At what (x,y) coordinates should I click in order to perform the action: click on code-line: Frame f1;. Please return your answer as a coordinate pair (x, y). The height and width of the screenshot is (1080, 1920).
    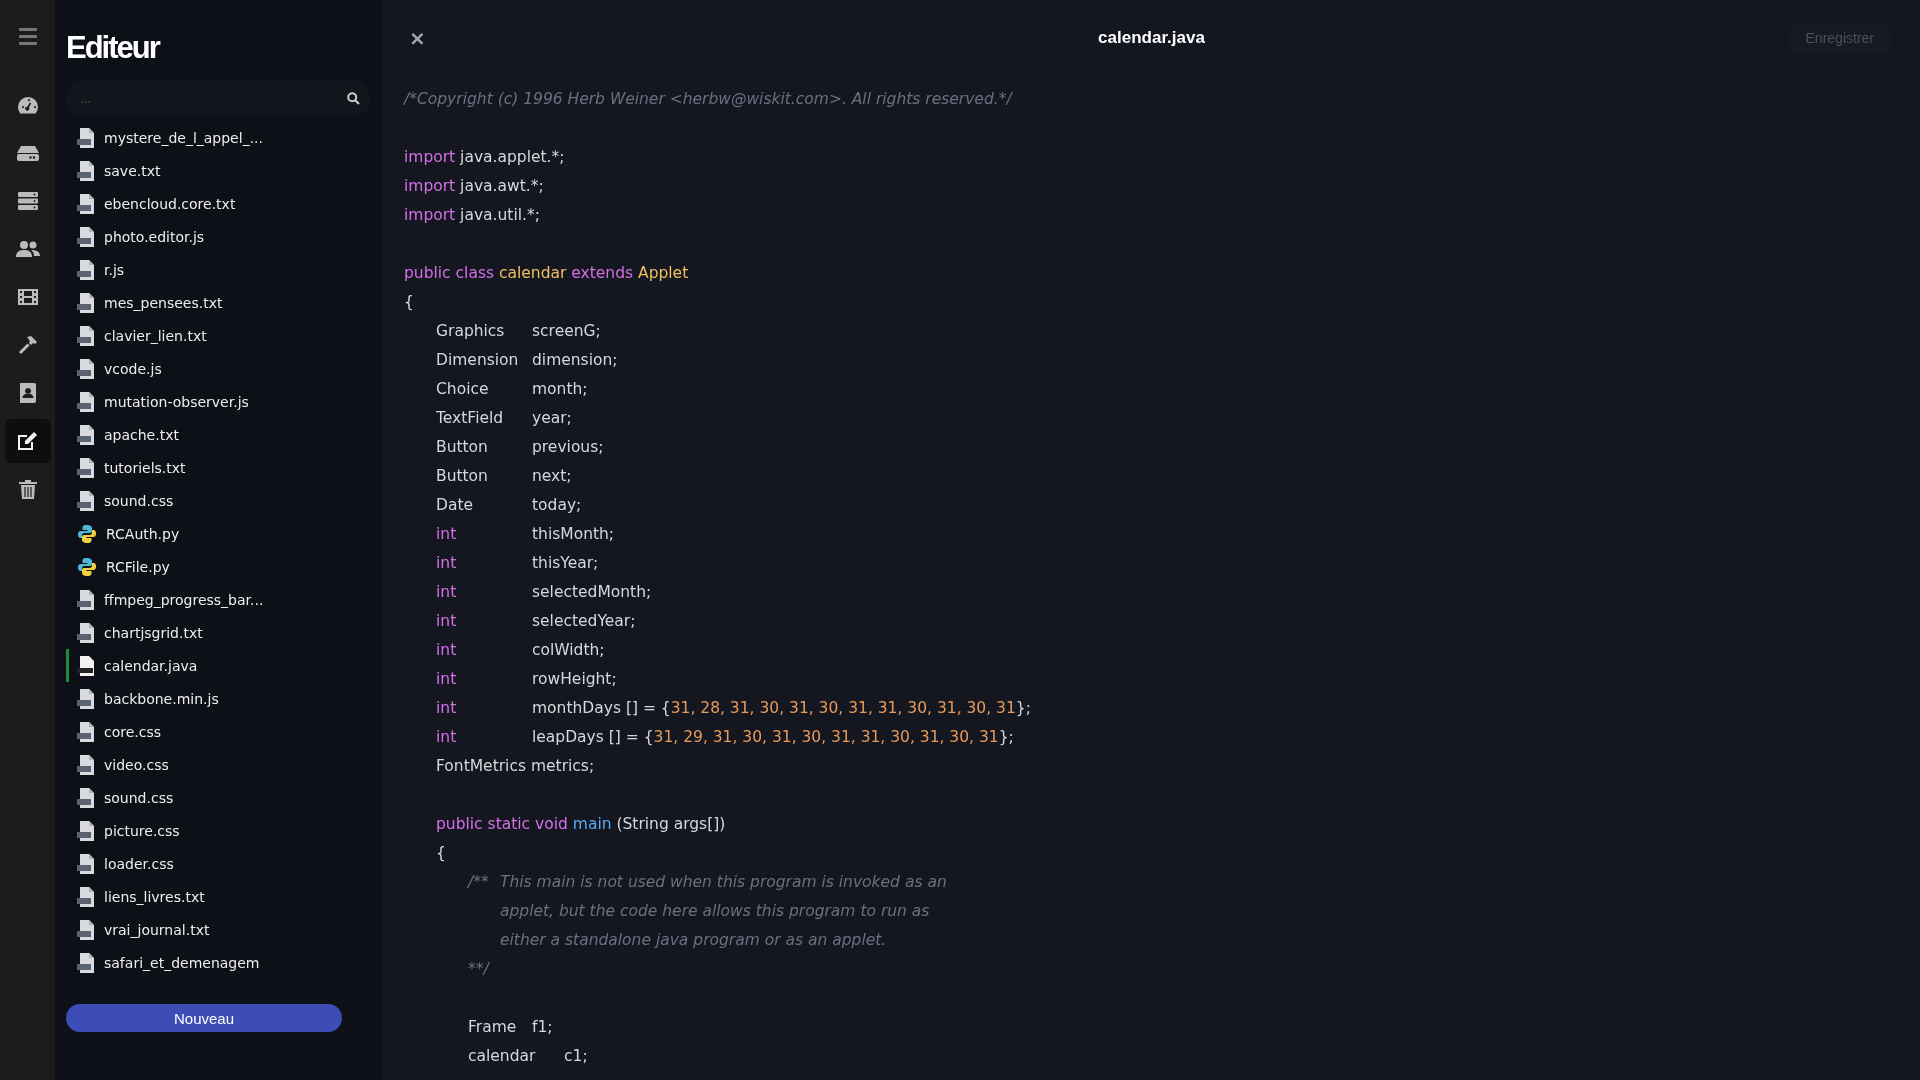
    Looking at the image, I should click on (510, 1027).